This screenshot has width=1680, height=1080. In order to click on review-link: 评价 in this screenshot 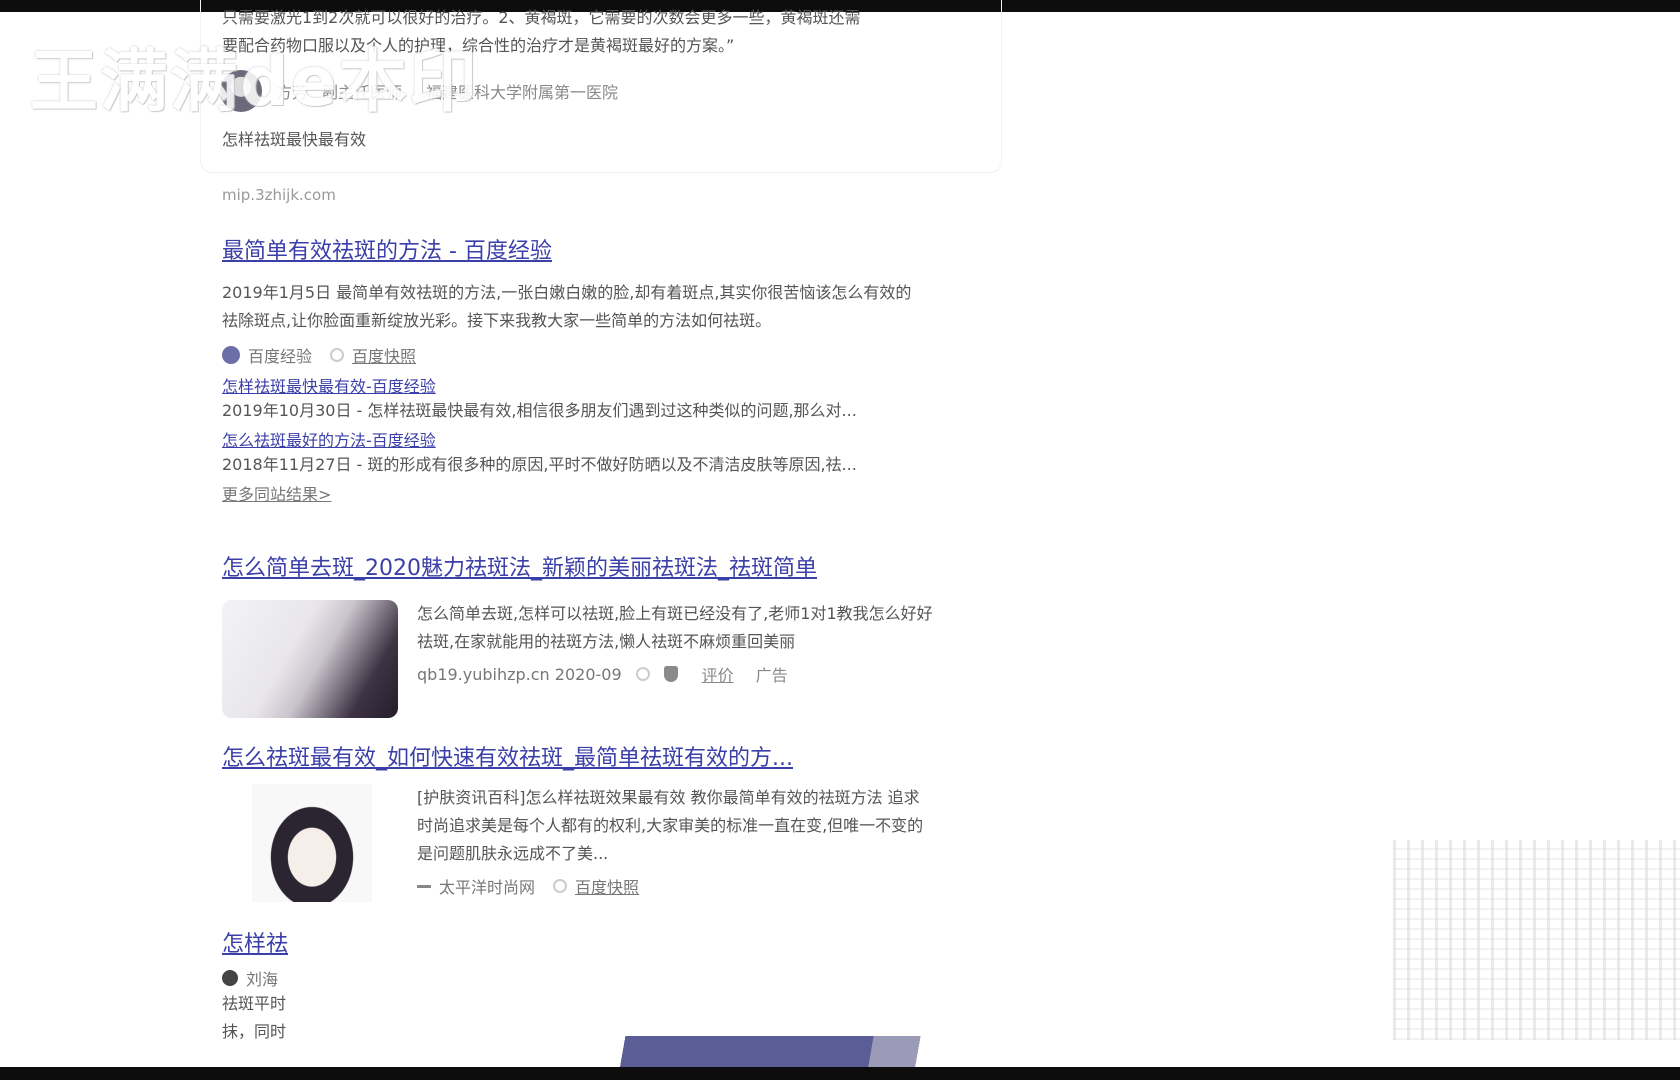, I will do `click(718, 674)`.